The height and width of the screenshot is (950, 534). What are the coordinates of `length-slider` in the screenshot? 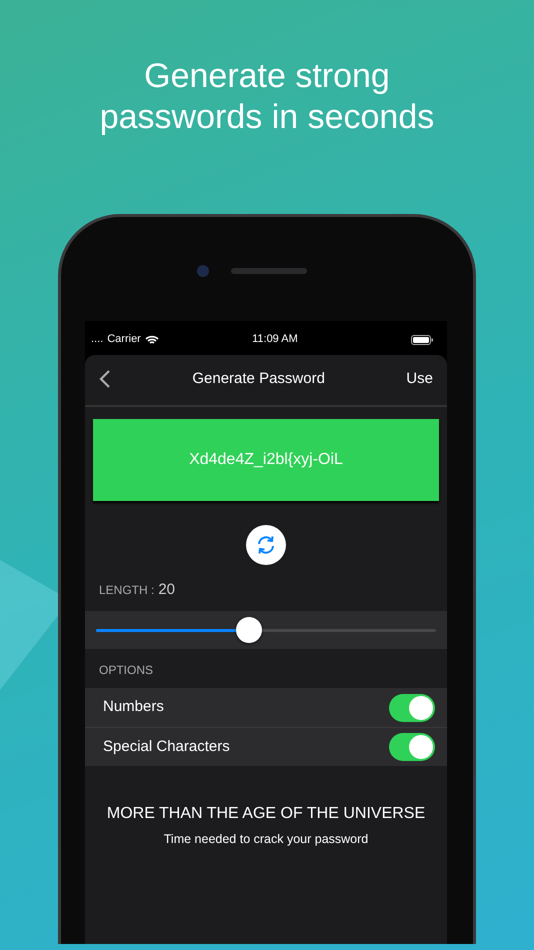 It's located at (266, 630).